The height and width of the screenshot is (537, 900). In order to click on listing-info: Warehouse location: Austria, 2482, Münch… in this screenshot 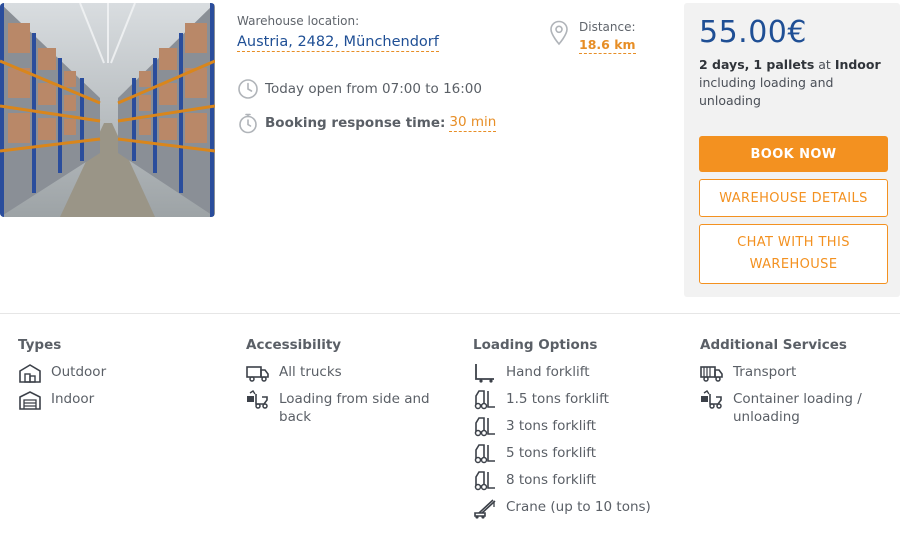, I will do `click(387, 74)`.